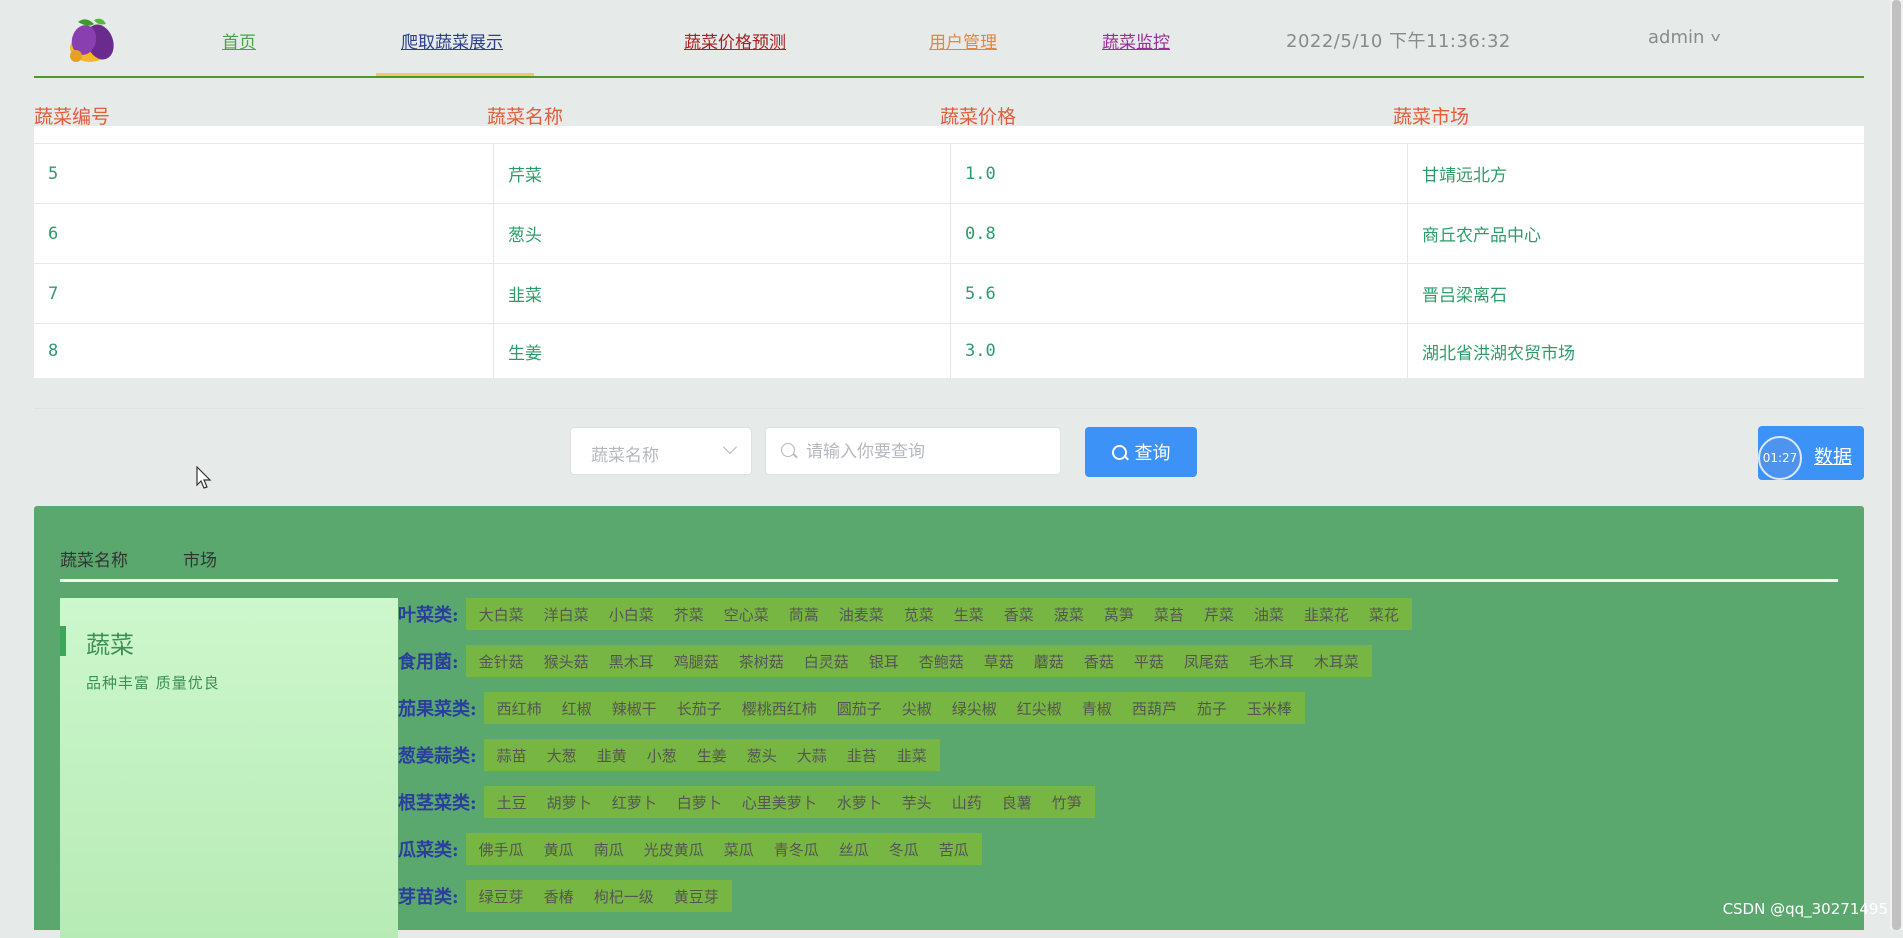 This screenshot has height=938, width=1903. What do you see at coordinates (1039, 708) in the screenshot?
I see `vegetable-tag: 红尖椒` at bounding box center [1039, 708].